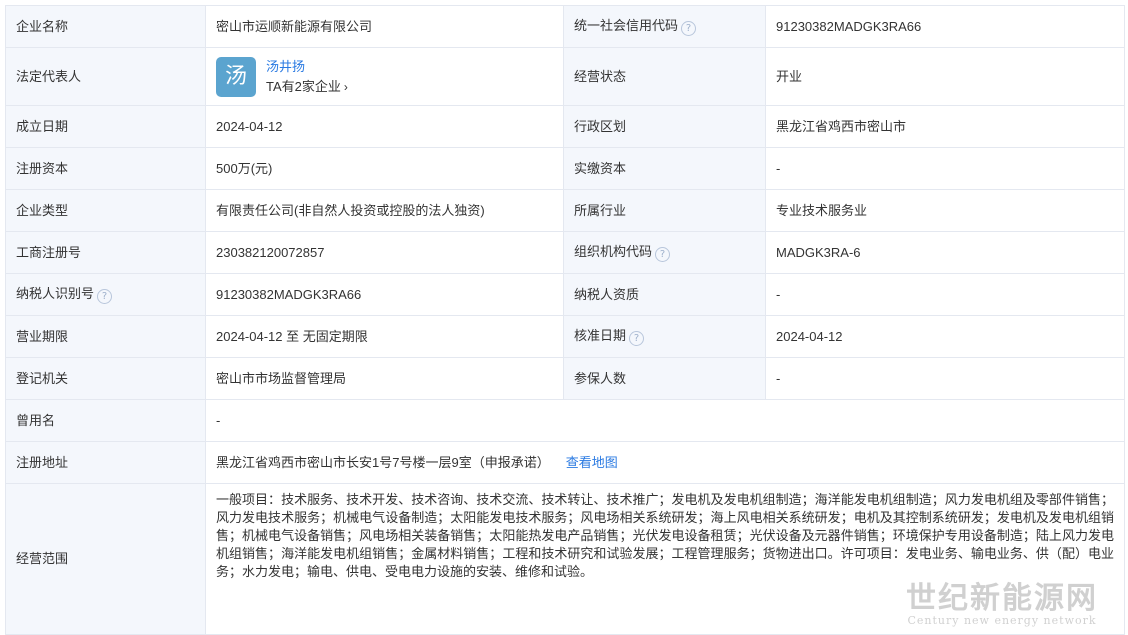  What do you see at coordinates (105, 252) in the screenshot?
I see `label-reg-number: 工商注册号` at bounding box center [105, 252].